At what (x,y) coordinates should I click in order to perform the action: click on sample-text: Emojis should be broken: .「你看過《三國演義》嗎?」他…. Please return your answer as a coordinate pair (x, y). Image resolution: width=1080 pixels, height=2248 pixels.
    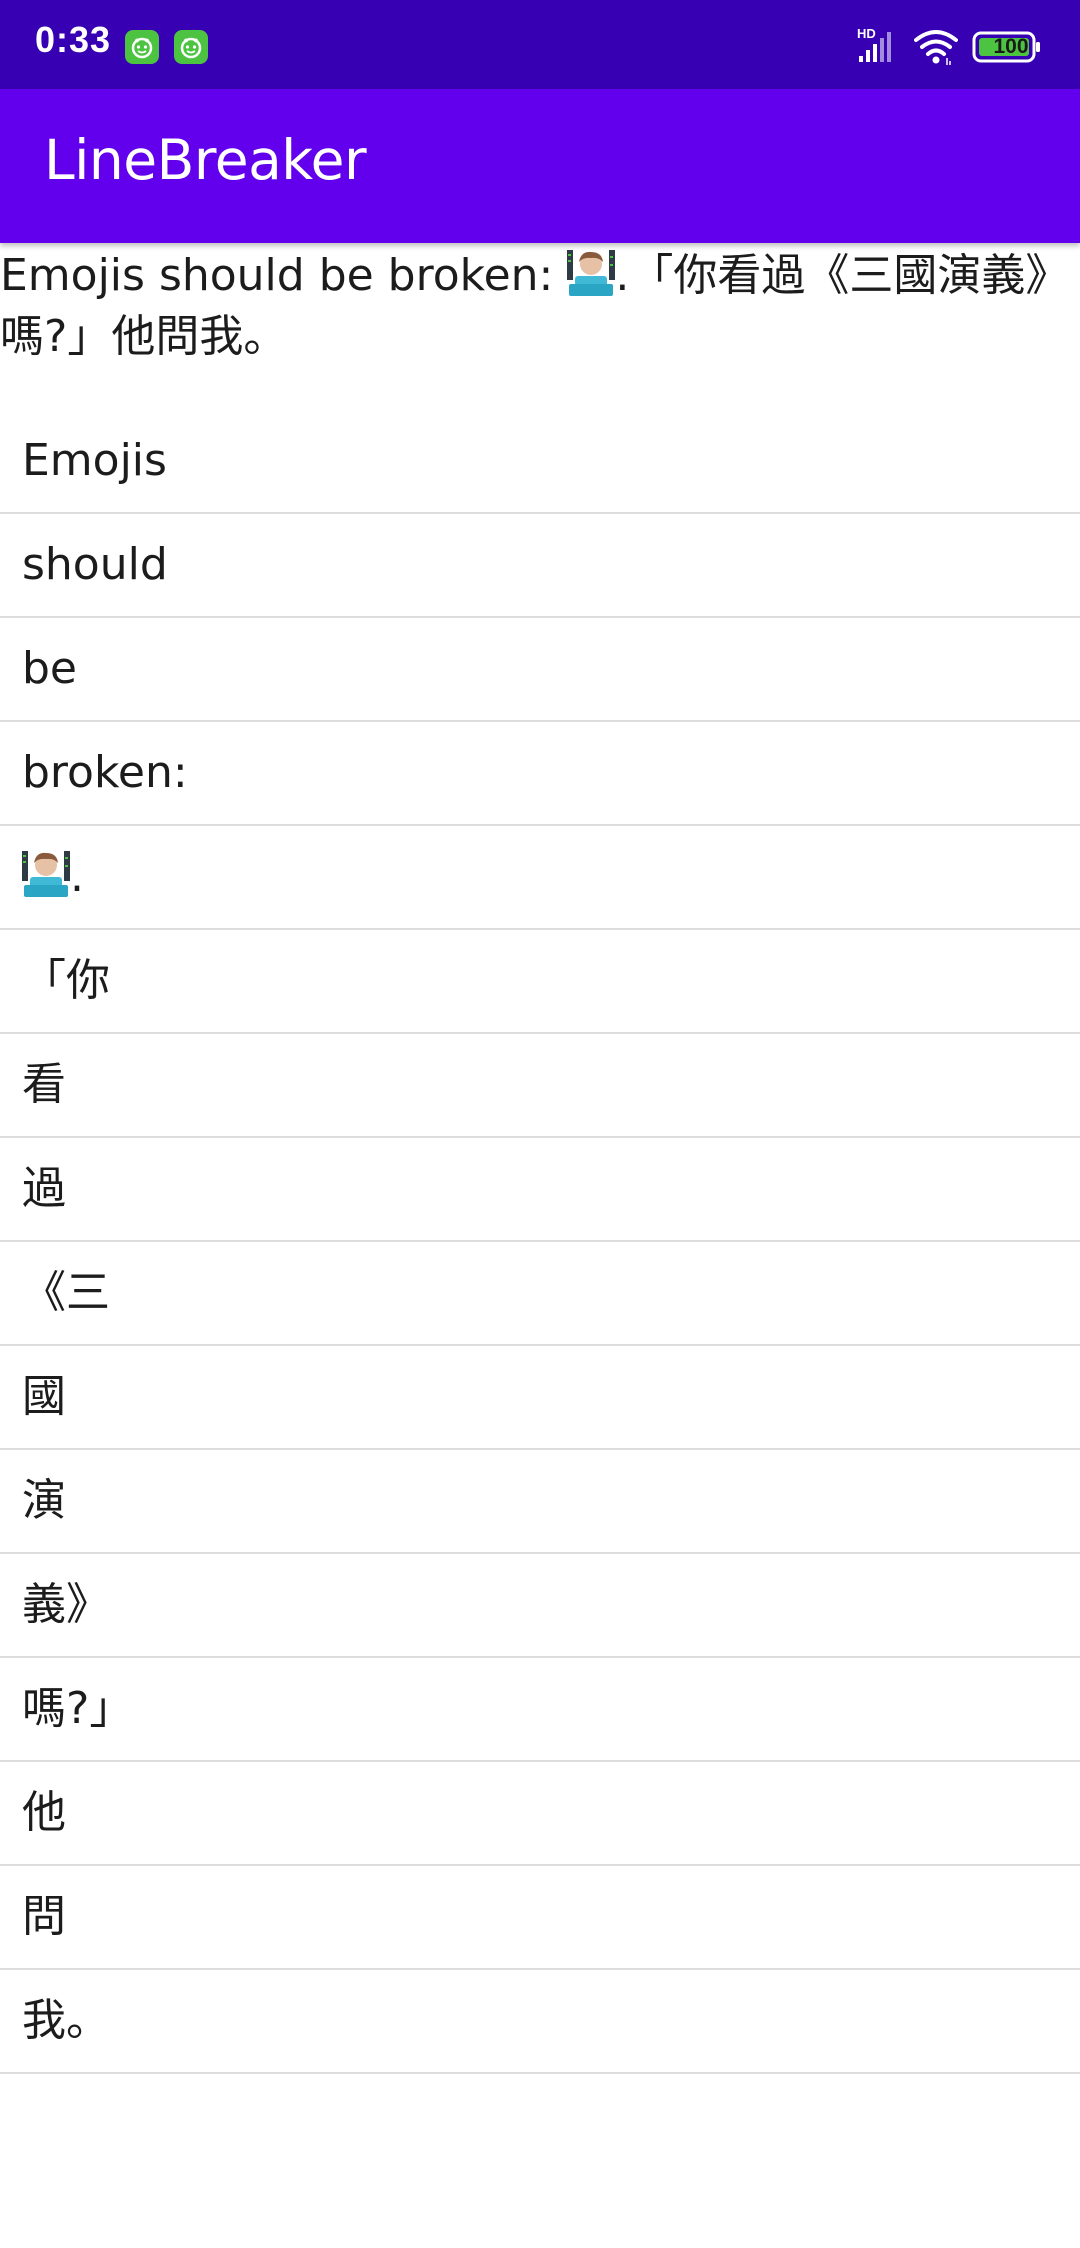
    Looking at the image, I should click on (540, 306).